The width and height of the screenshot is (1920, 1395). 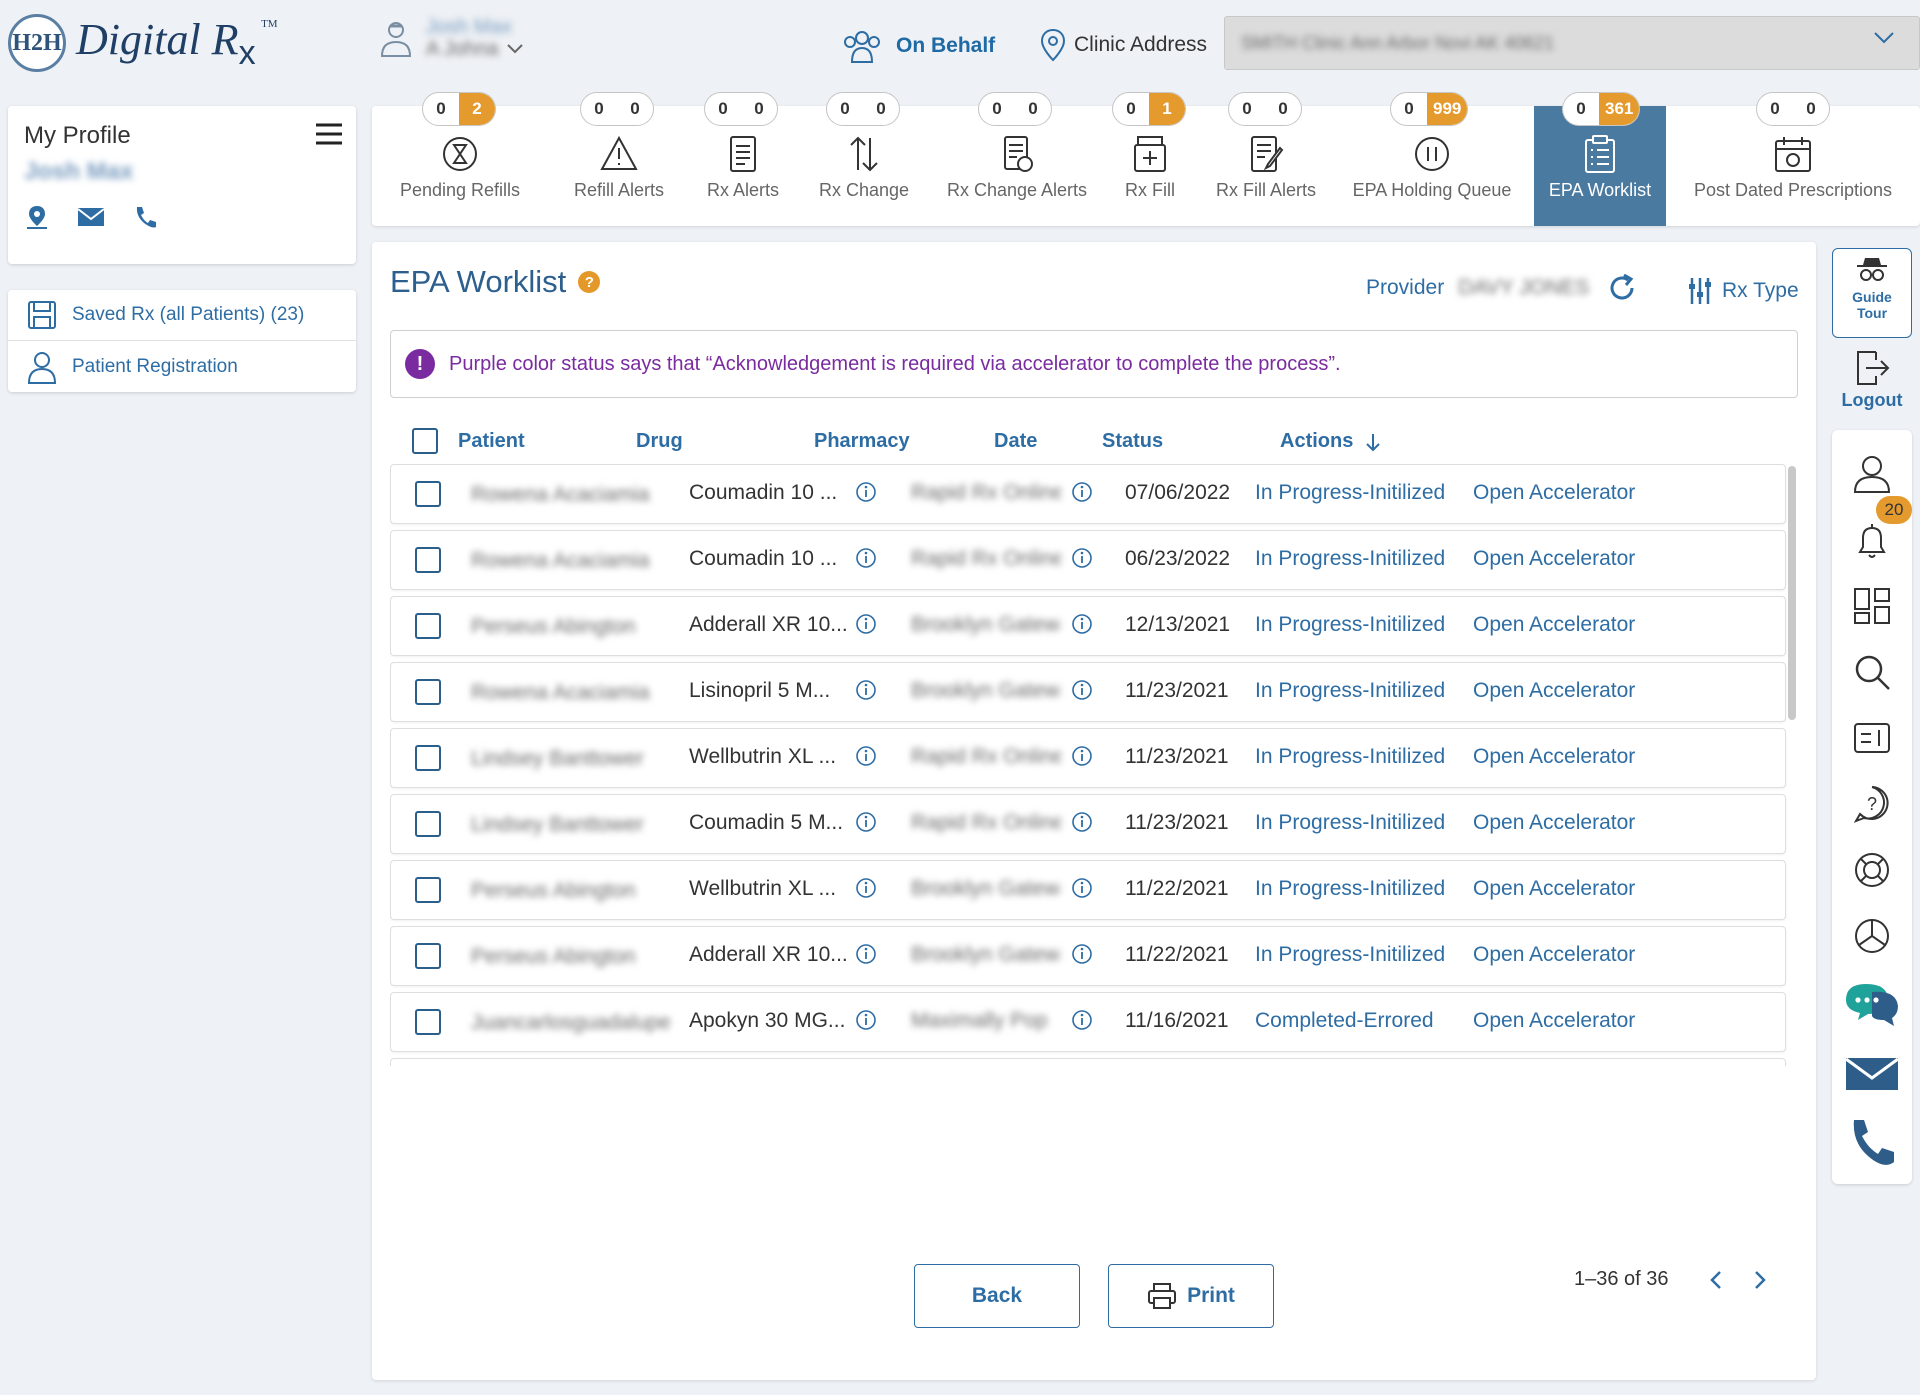 I want to click on help-bubble-icon: ?, so click(x=1872, y=804).